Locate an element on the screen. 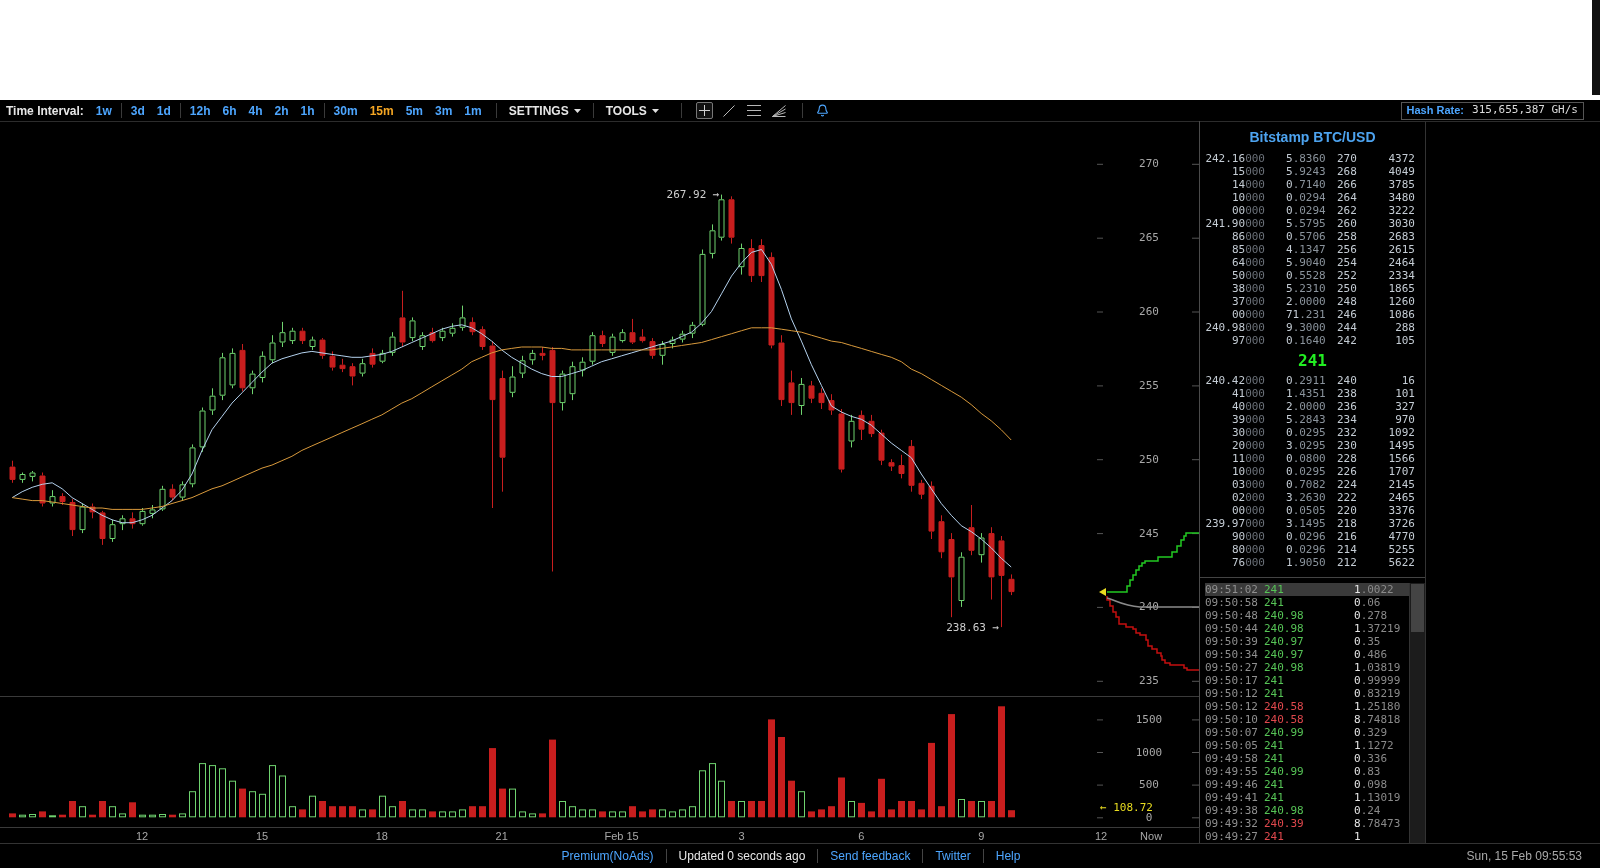 This screenshot has width=1600, height=868. trade-row: 09:50:34 240.97 0.486 is located at coordinates (1307, 654).